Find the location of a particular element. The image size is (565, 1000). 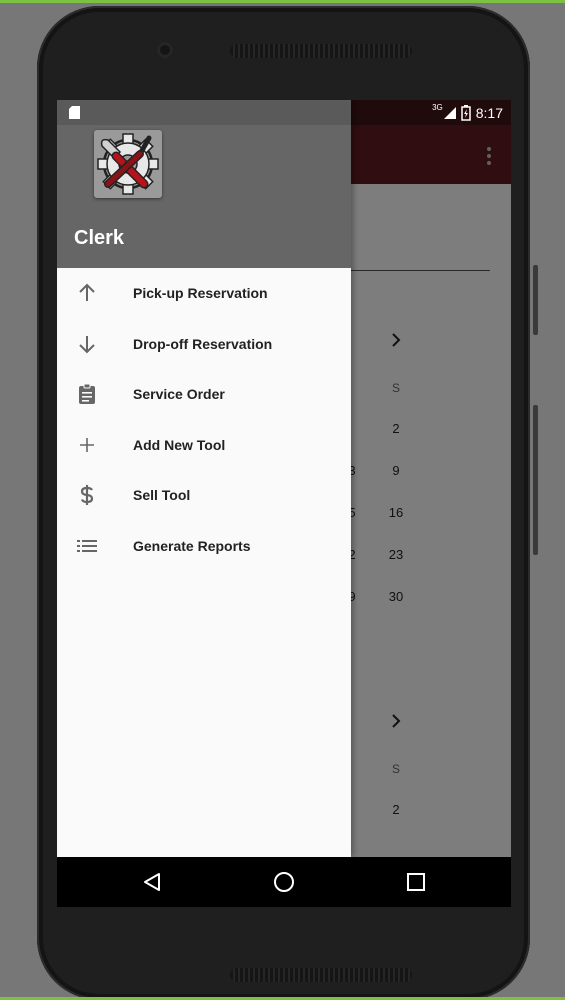

menu-item-label: Generate Reports is located at coordinates (192, 545).